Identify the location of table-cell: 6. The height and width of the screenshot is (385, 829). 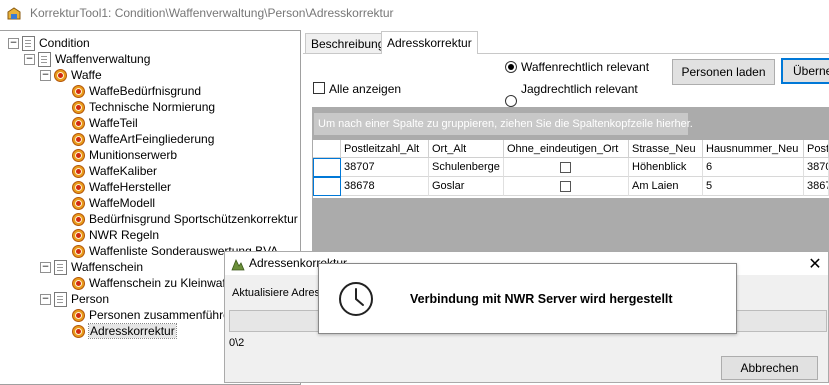
(753, 167).